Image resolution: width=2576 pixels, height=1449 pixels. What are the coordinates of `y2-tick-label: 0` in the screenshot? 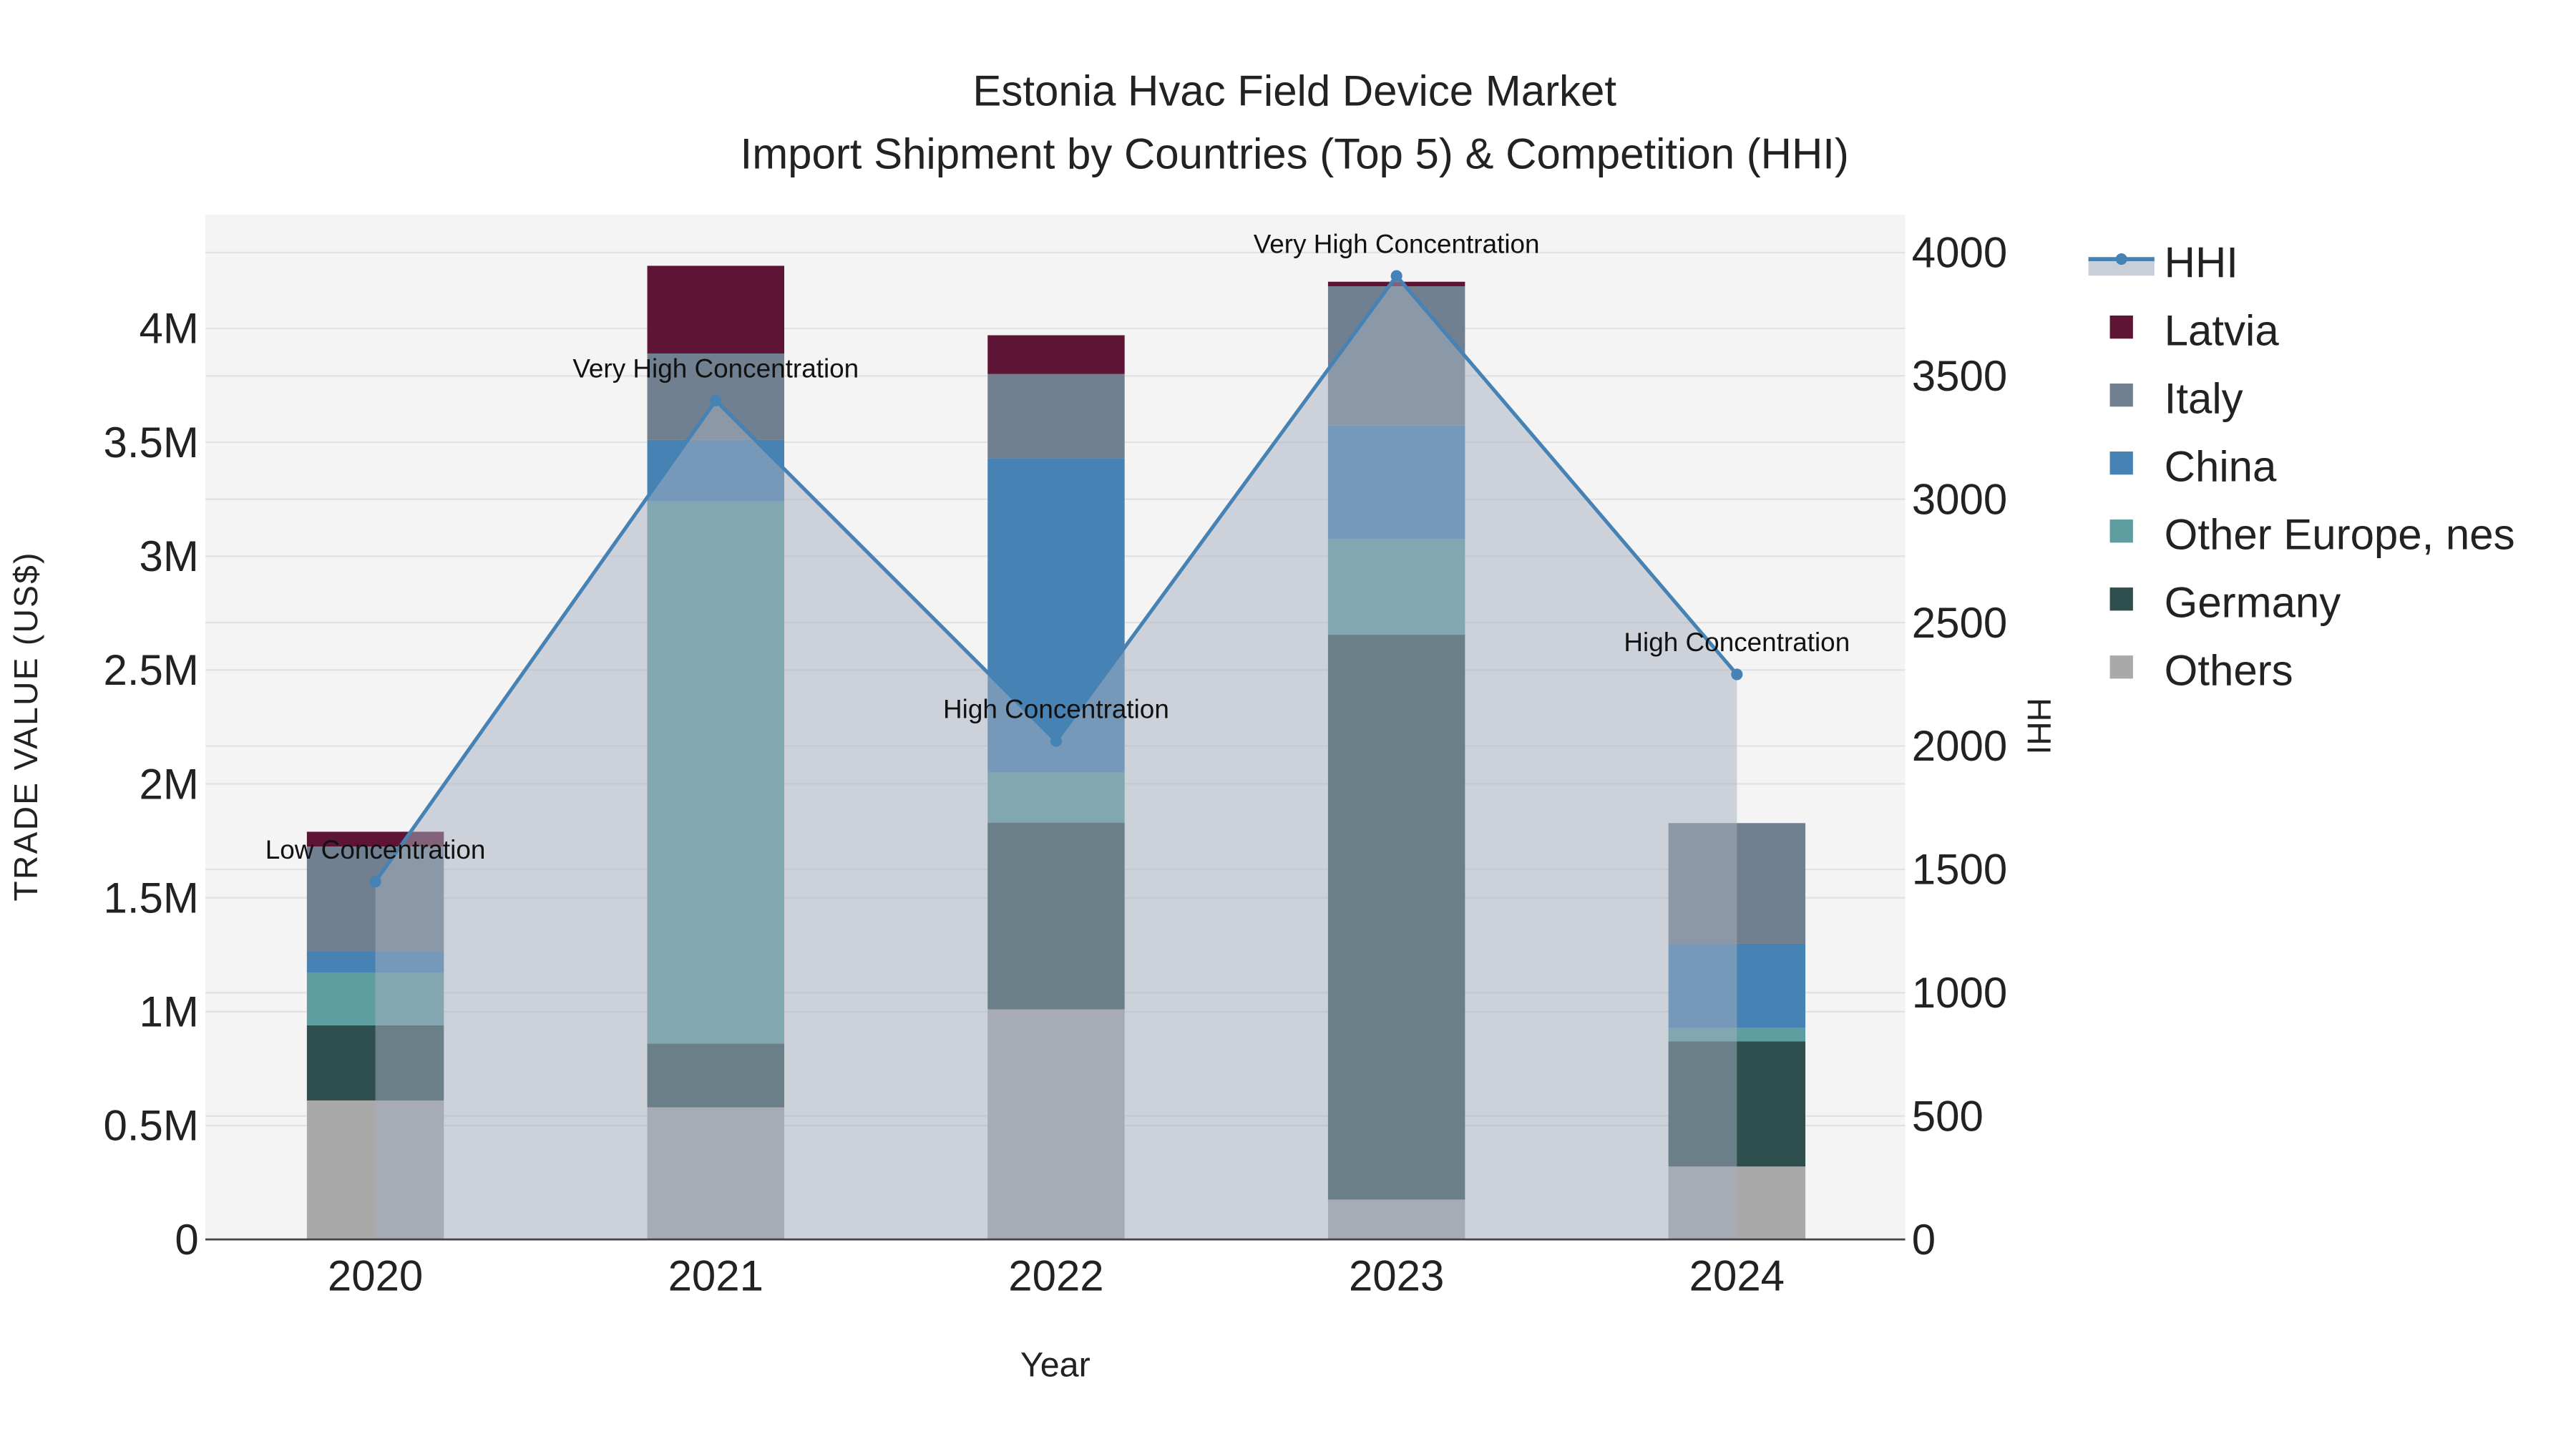 It's located at (1924, 1240).